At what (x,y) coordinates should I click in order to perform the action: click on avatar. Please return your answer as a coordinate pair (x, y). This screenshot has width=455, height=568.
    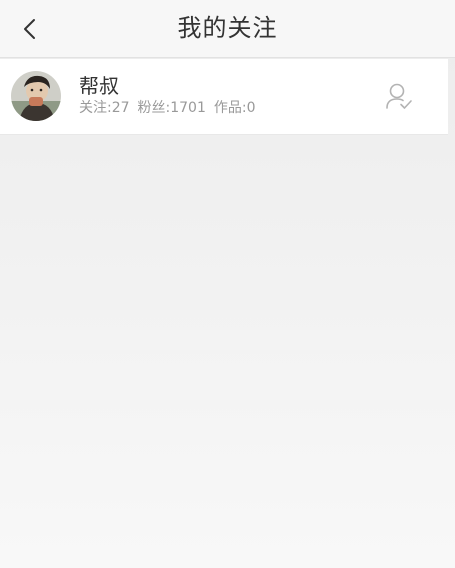
    Looking at the image, I should click on (36, 96).